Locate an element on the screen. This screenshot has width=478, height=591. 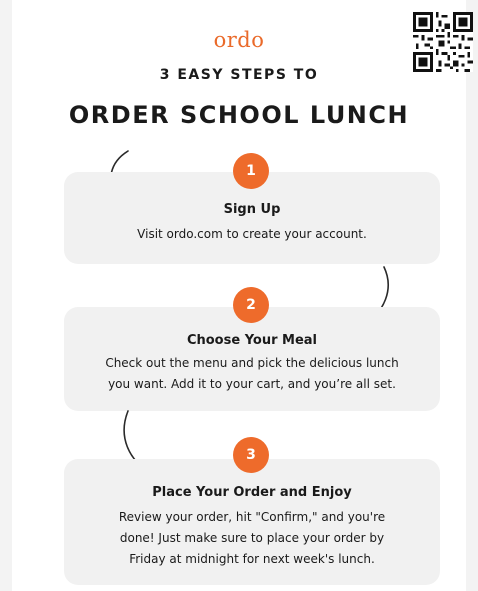
subtitle: 3 EASY STEPS TO is located at coordinates (239, 75).